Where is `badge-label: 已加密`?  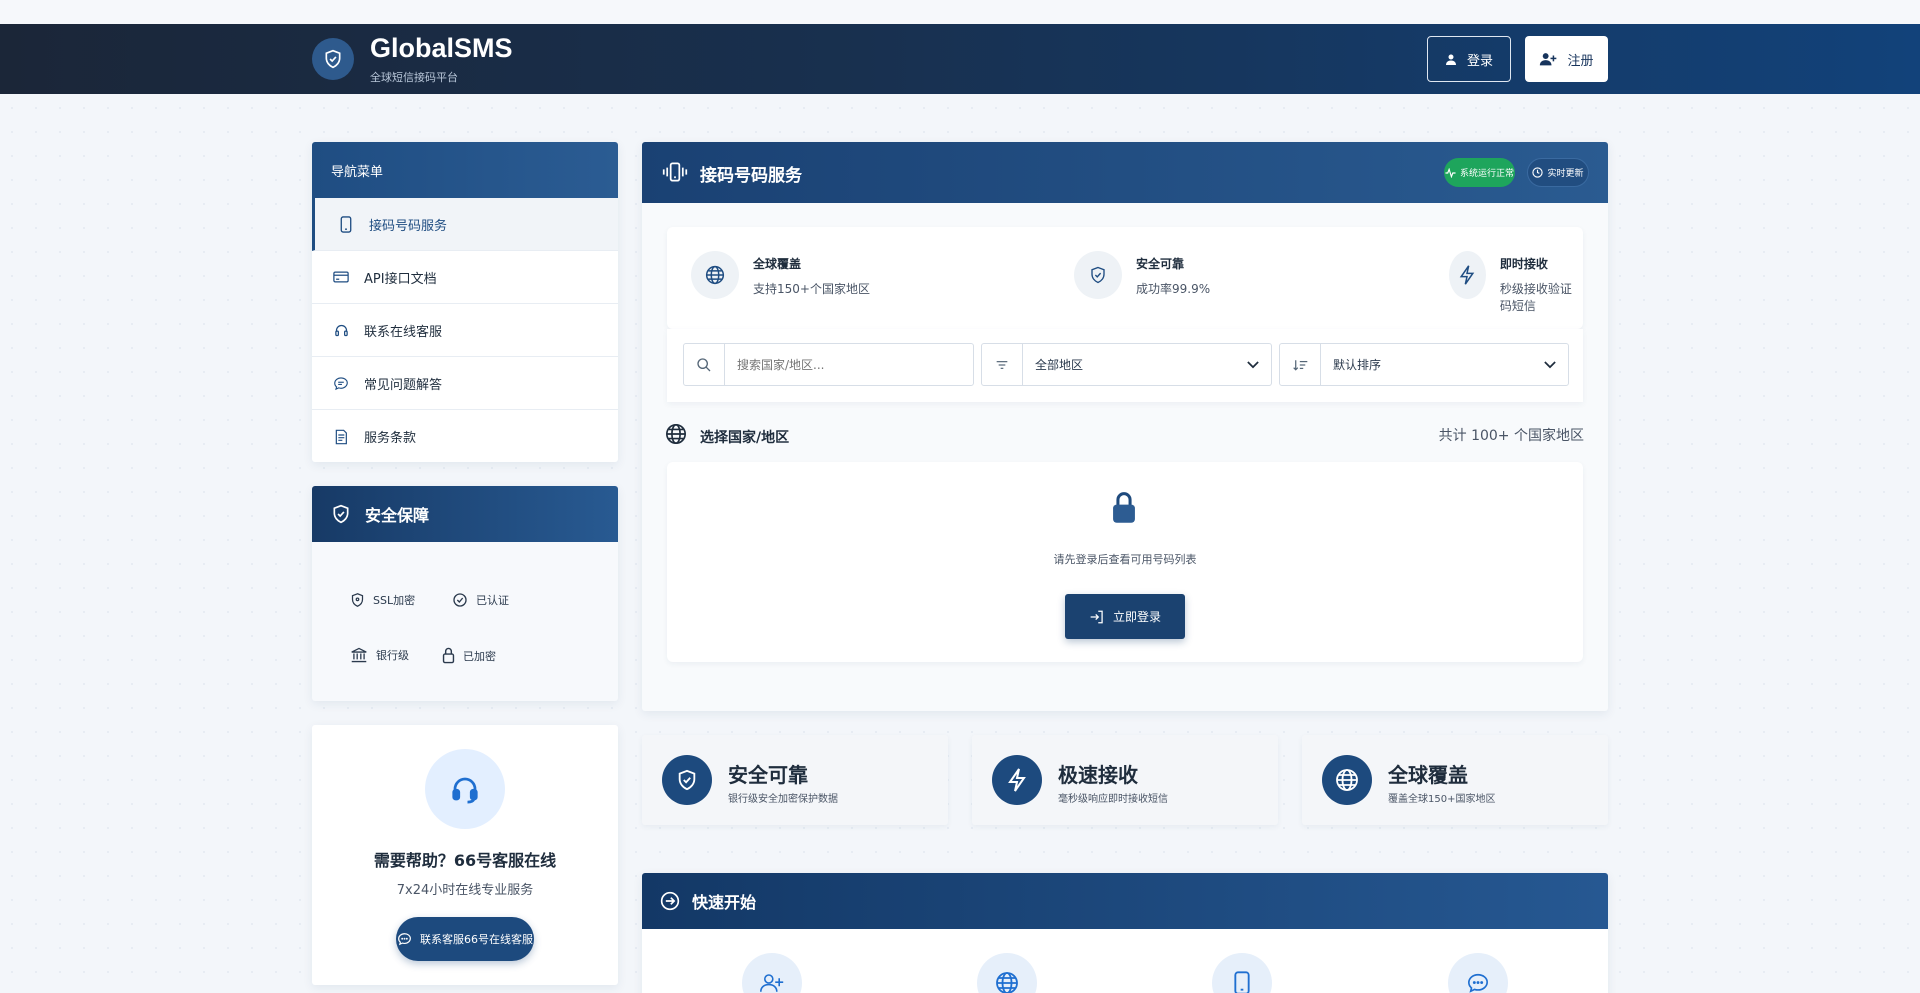
badge-label: 已加密 is located at coordinates (479, 656).